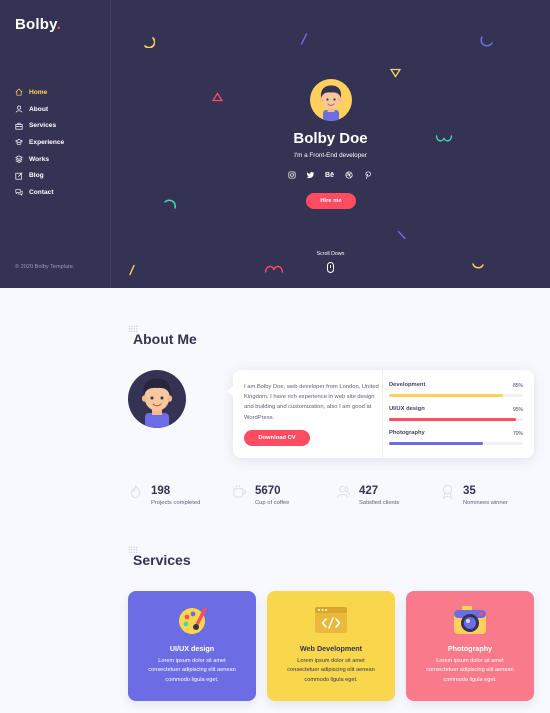 This screenshot has width=550, height=713. I want to click on arc-shape-blue, so click(486, 41).